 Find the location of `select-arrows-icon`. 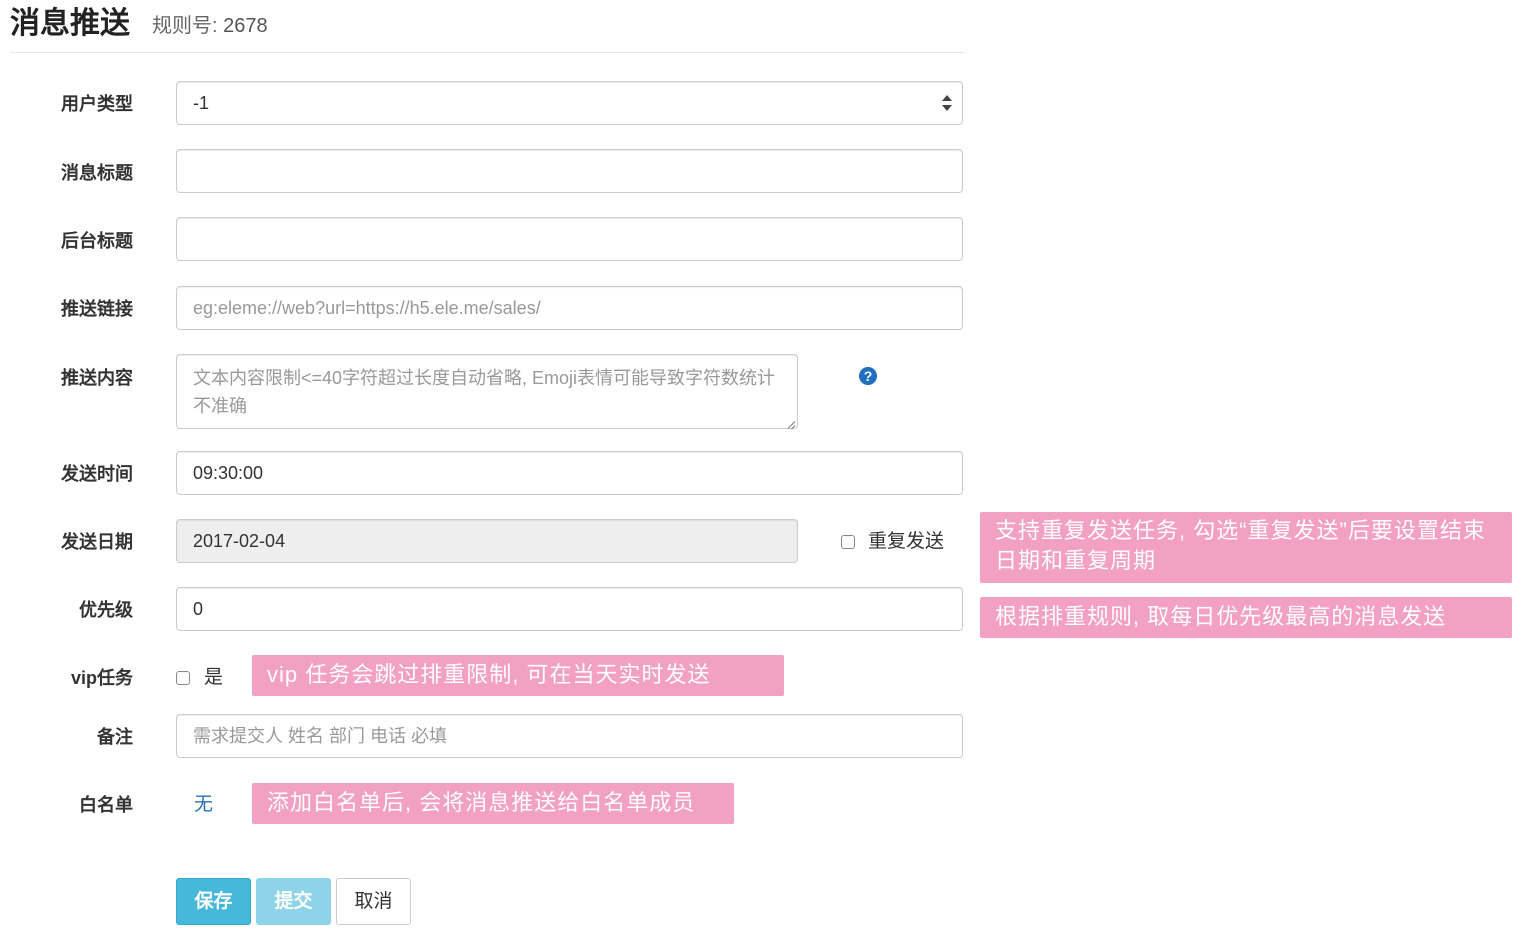

select-arrows-icon is located at coordinates (947, 104).